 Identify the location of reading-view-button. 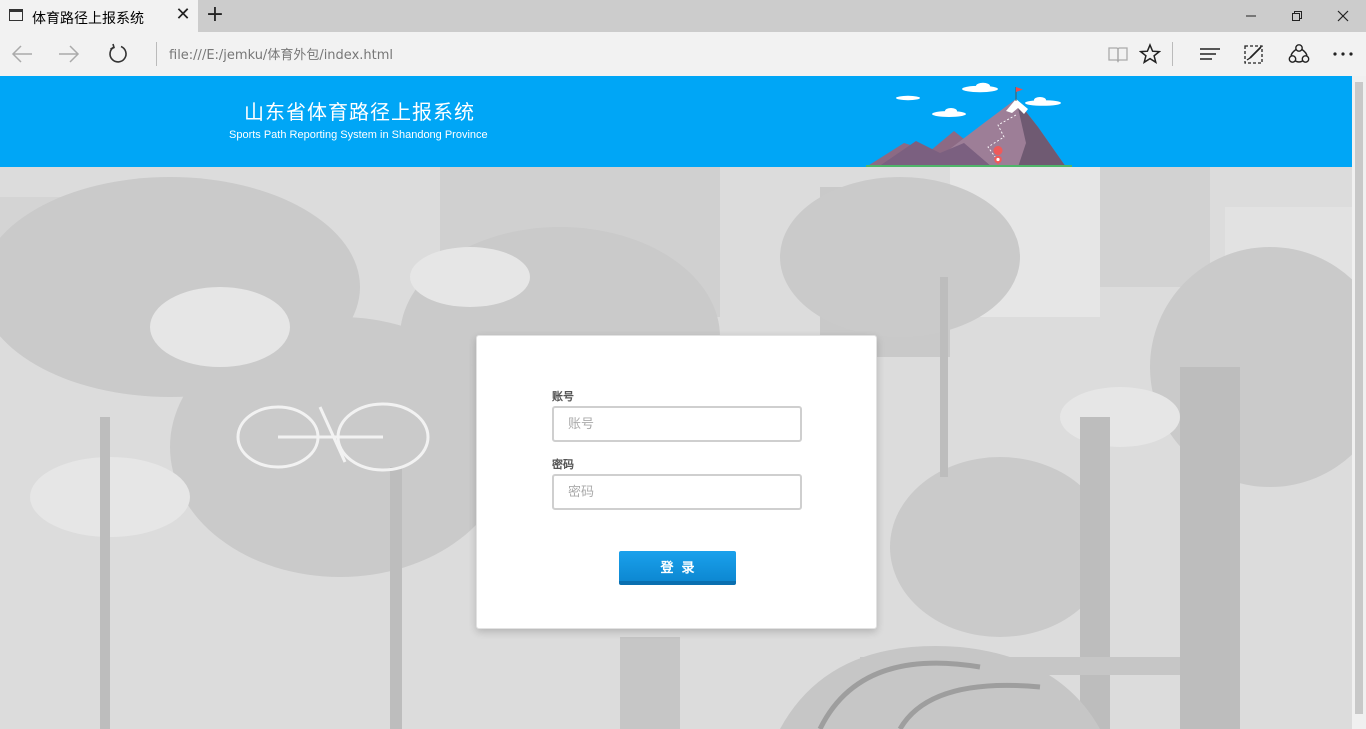
(1118, 54).